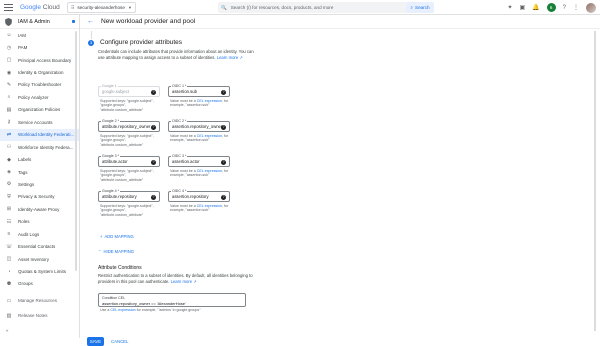 This screenshot has width=600, height=346. What do you see at coordinates (116, 251) in the screenshot?
I see `hide-mapping-button: ⌃ HIDE MAPPING` at bounding box center [116, 251].